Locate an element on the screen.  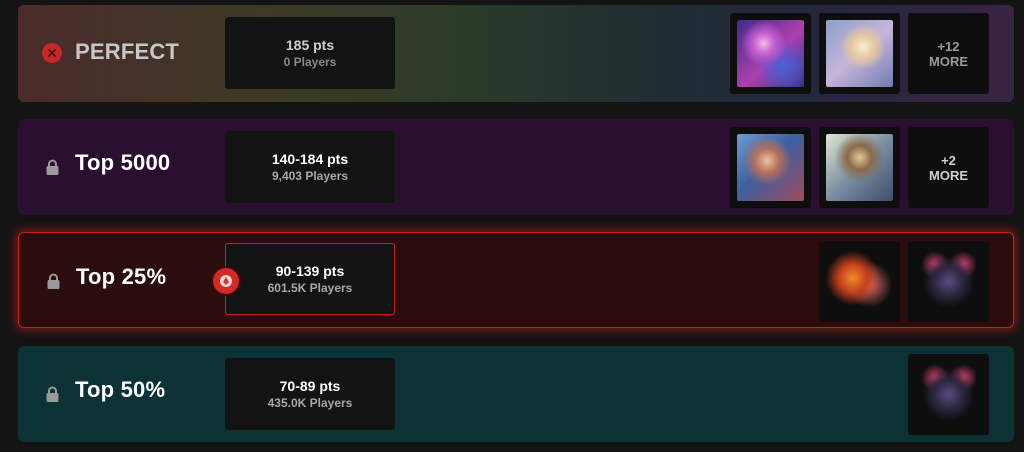
more-rewards-button: +12 MORE is located at coordinates (948, 53).